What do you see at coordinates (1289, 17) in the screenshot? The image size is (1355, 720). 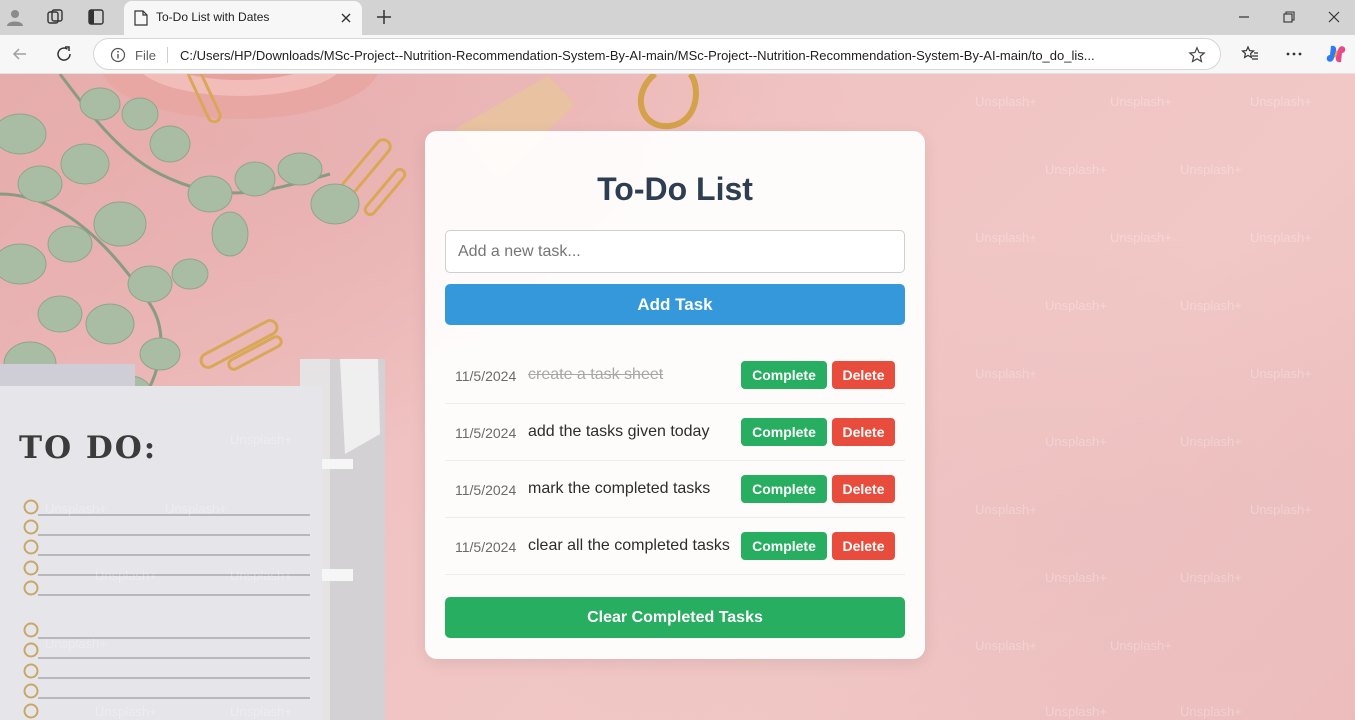 I see `restore-icon` at bounding box center [1289, 17].